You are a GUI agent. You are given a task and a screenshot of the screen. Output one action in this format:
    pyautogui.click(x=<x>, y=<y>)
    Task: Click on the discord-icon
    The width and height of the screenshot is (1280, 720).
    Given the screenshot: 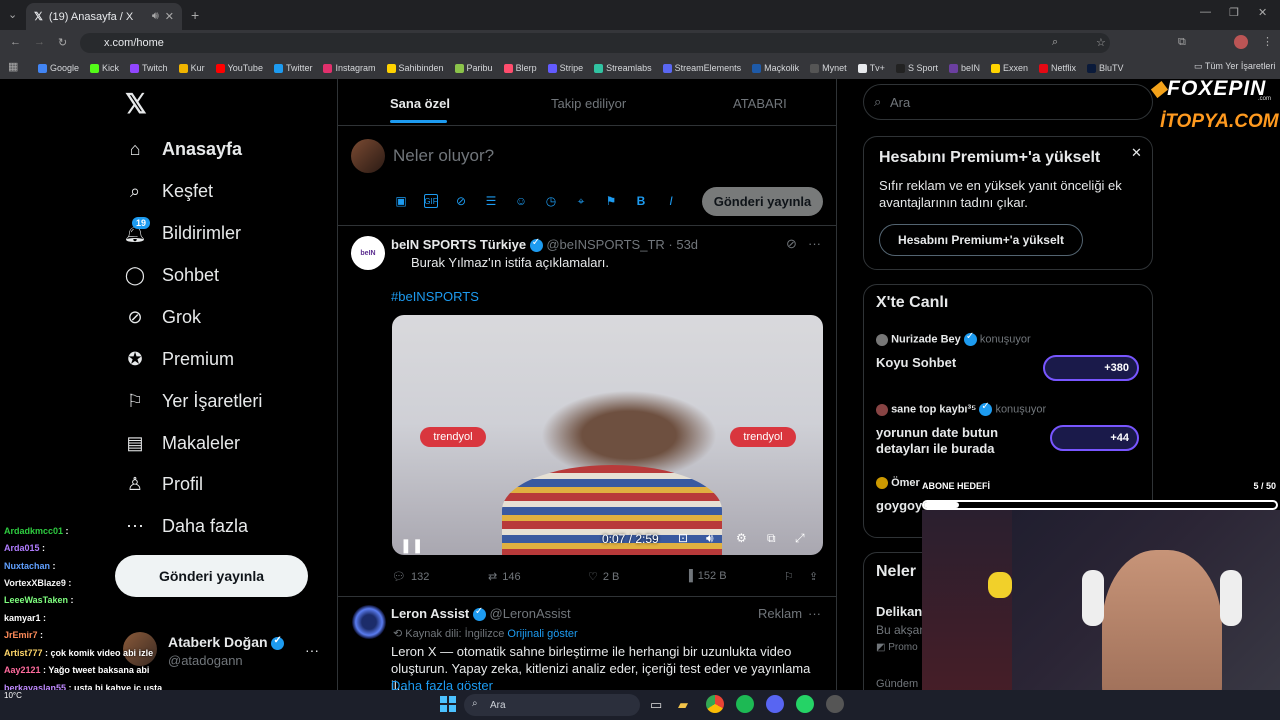 What is the action you would take?
    pyautogui.click(x=775, y=704)
    